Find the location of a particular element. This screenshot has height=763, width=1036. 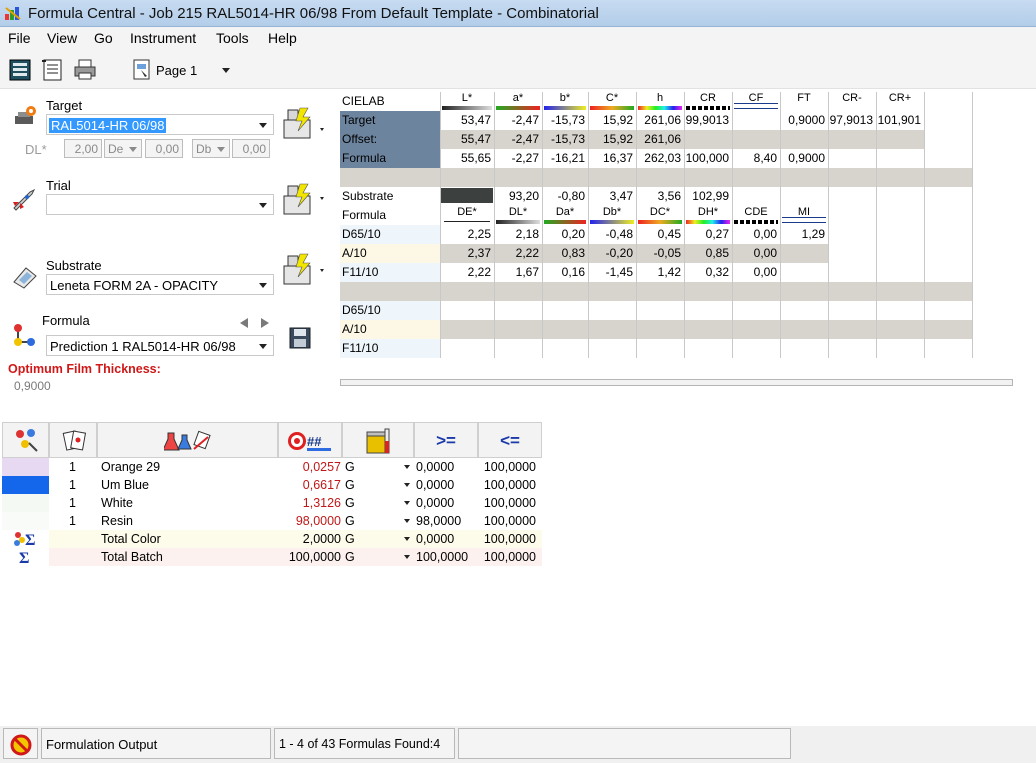

header-cards is located at coordinates (73, 440).